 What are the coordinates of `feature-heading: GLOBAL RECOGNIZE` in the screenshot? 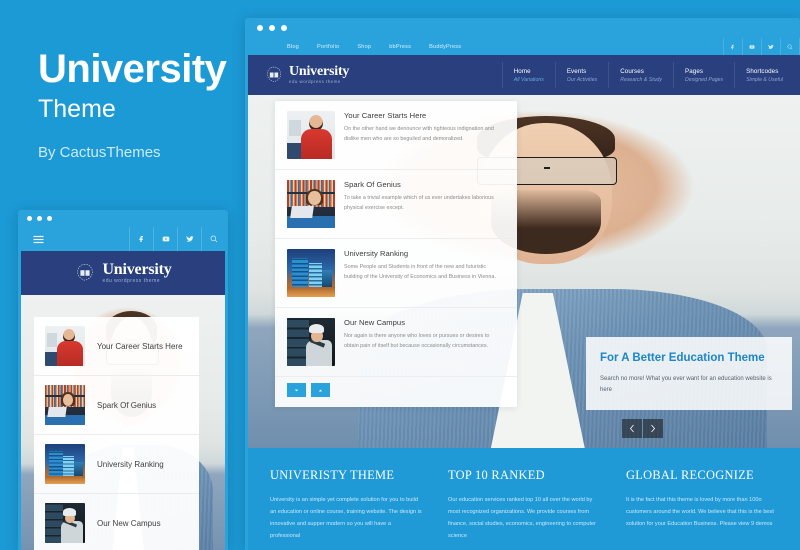 It's located at (690, 475).